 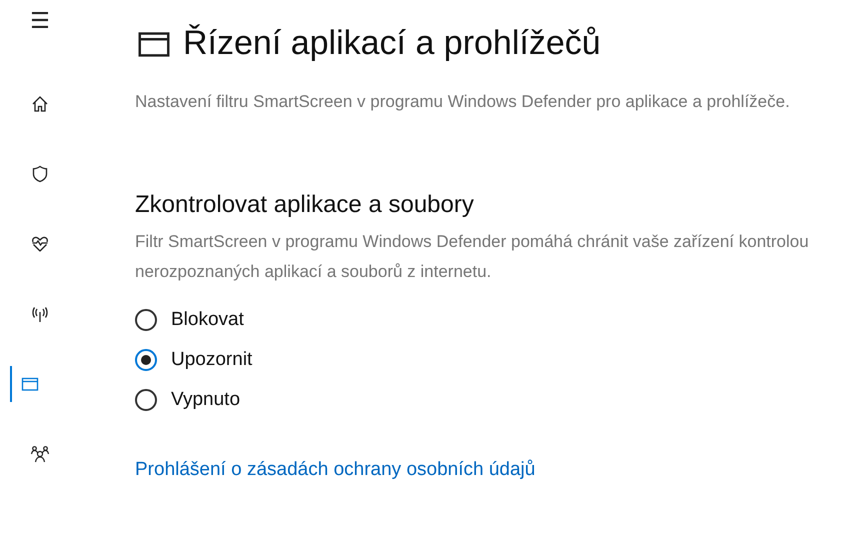 I want to click on section-heading: Zkontrolovat aplikace a soubory, so click(x=305, y=205).